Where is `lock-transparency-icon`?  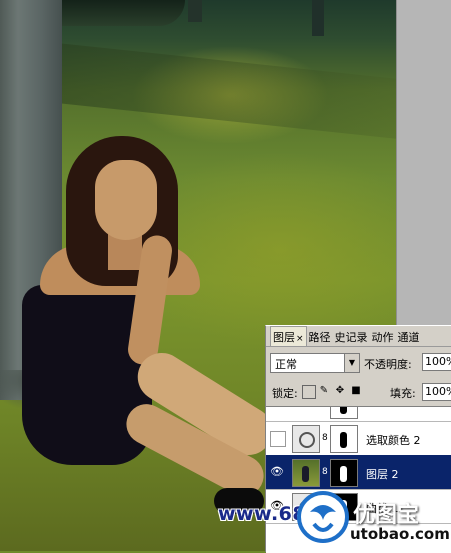
lock-transparency-icon is located at coordinates (309, 392).